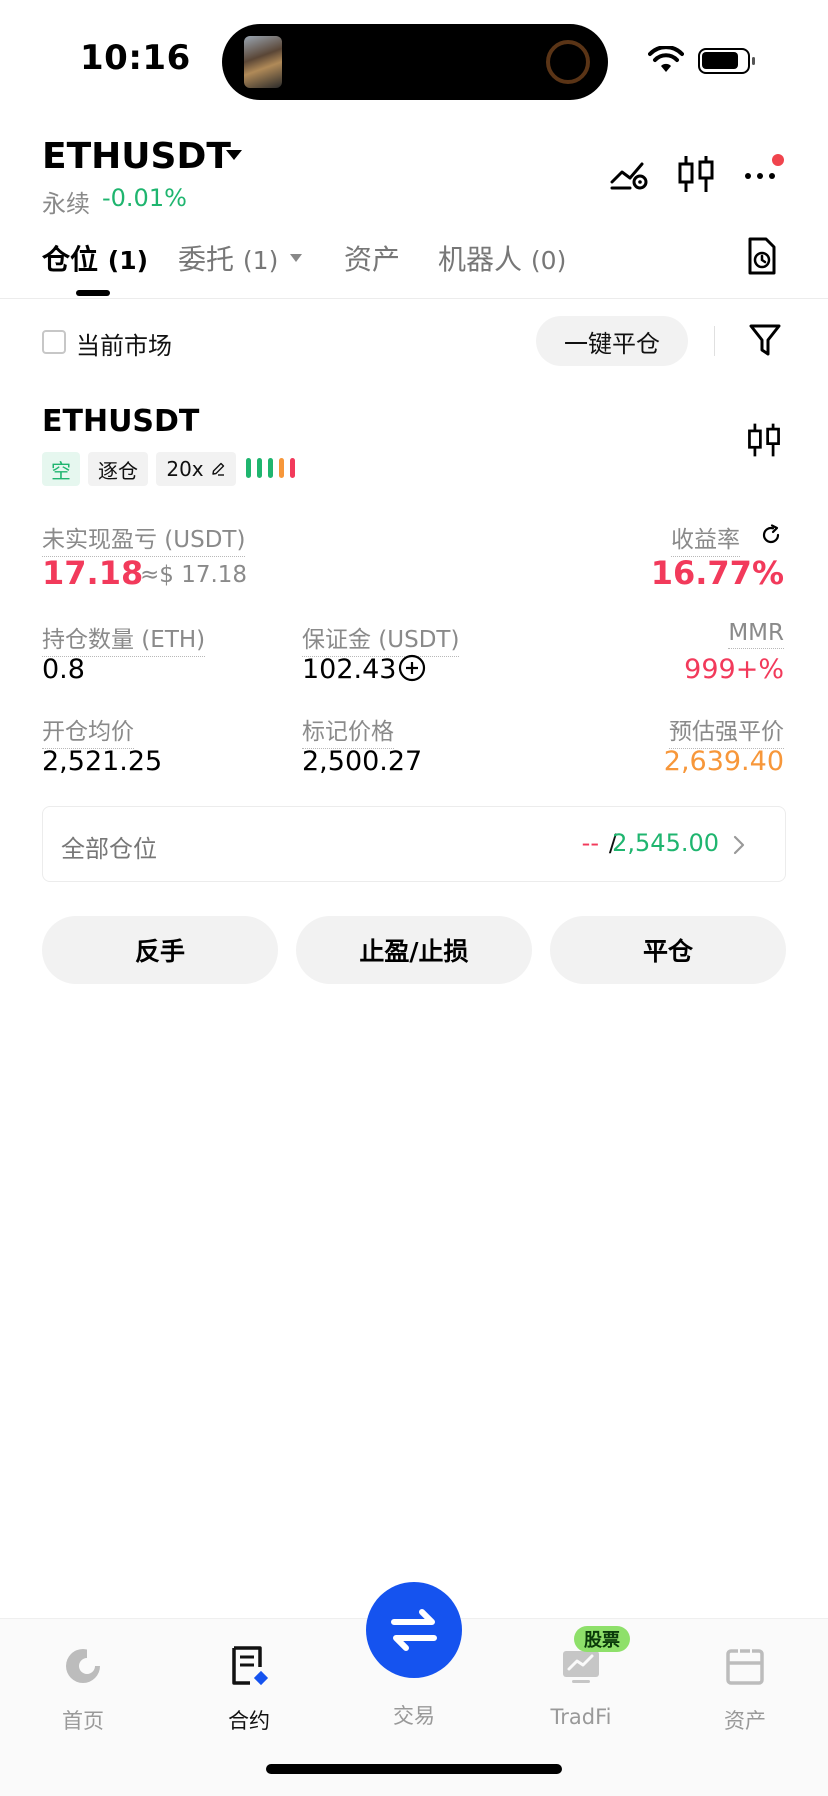 This screenshot has height=1796, width=828. I want to click on wifi-icon, so click(666, 59).